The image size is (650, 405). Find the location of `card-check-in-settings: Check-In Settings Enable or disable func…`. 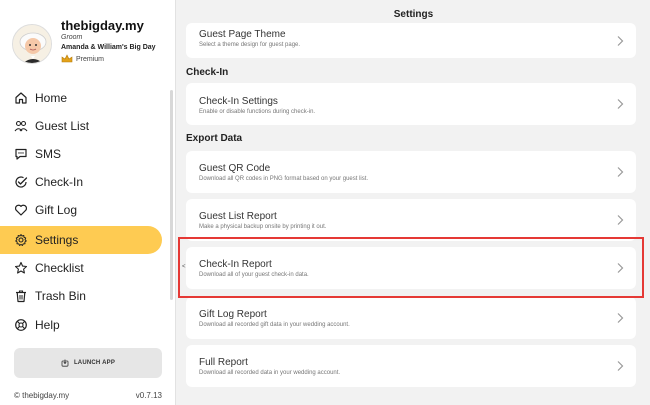

card-check-in-settings: Check-In Settings Enable or disable func… is located at coordinates (411, 104).